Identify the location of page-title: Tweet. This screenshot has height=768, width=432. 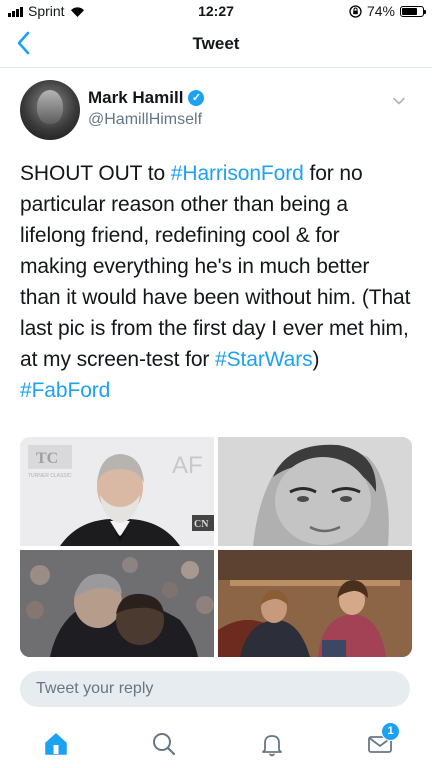
(216, 43).